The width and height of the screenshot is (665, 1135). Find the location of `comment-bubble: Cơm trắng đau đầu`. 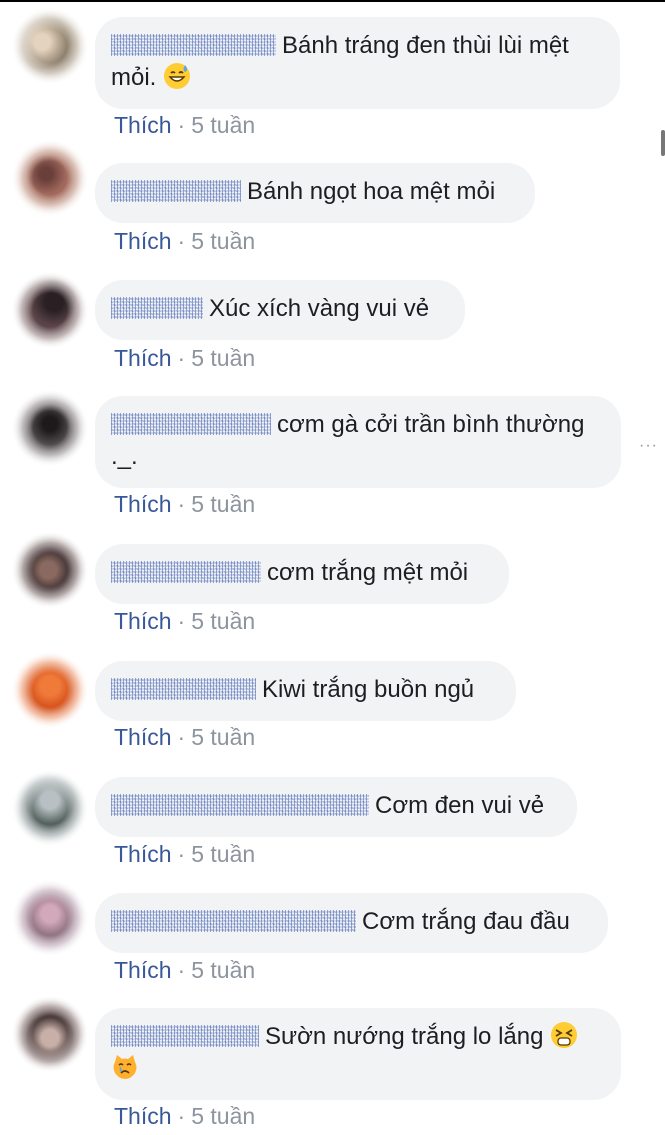

comment-bubble: Cơm trắng đau đầu is located at coordinates (351, 923).